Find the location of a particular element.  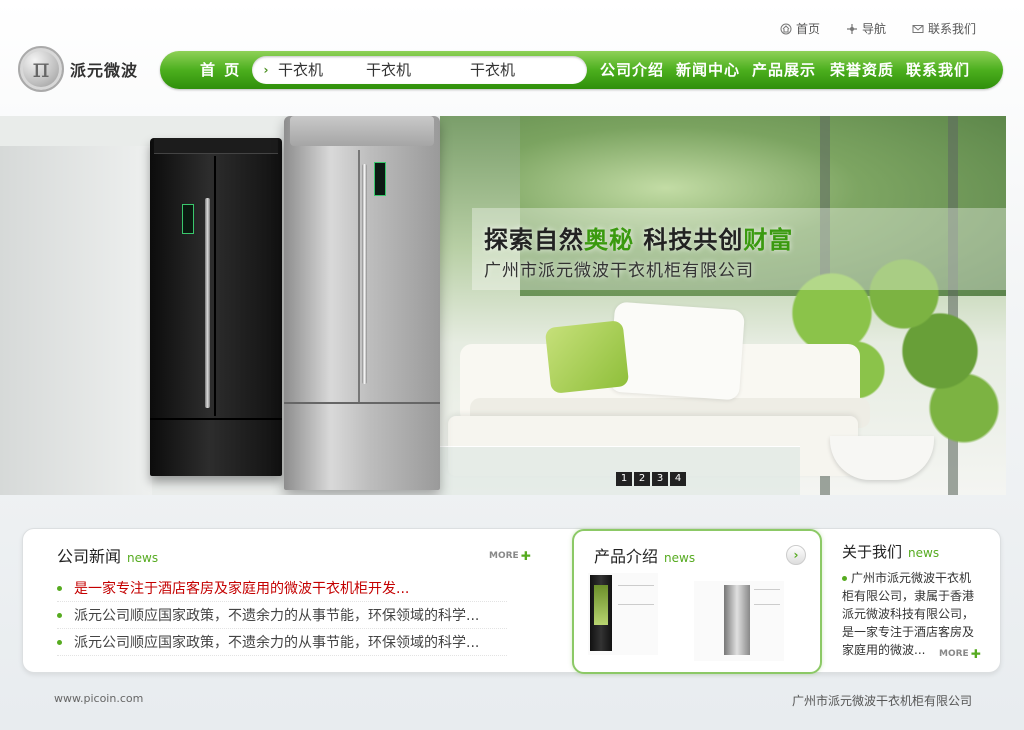

about-section-title: 关于我们 news is located at coordinates (890, 551).